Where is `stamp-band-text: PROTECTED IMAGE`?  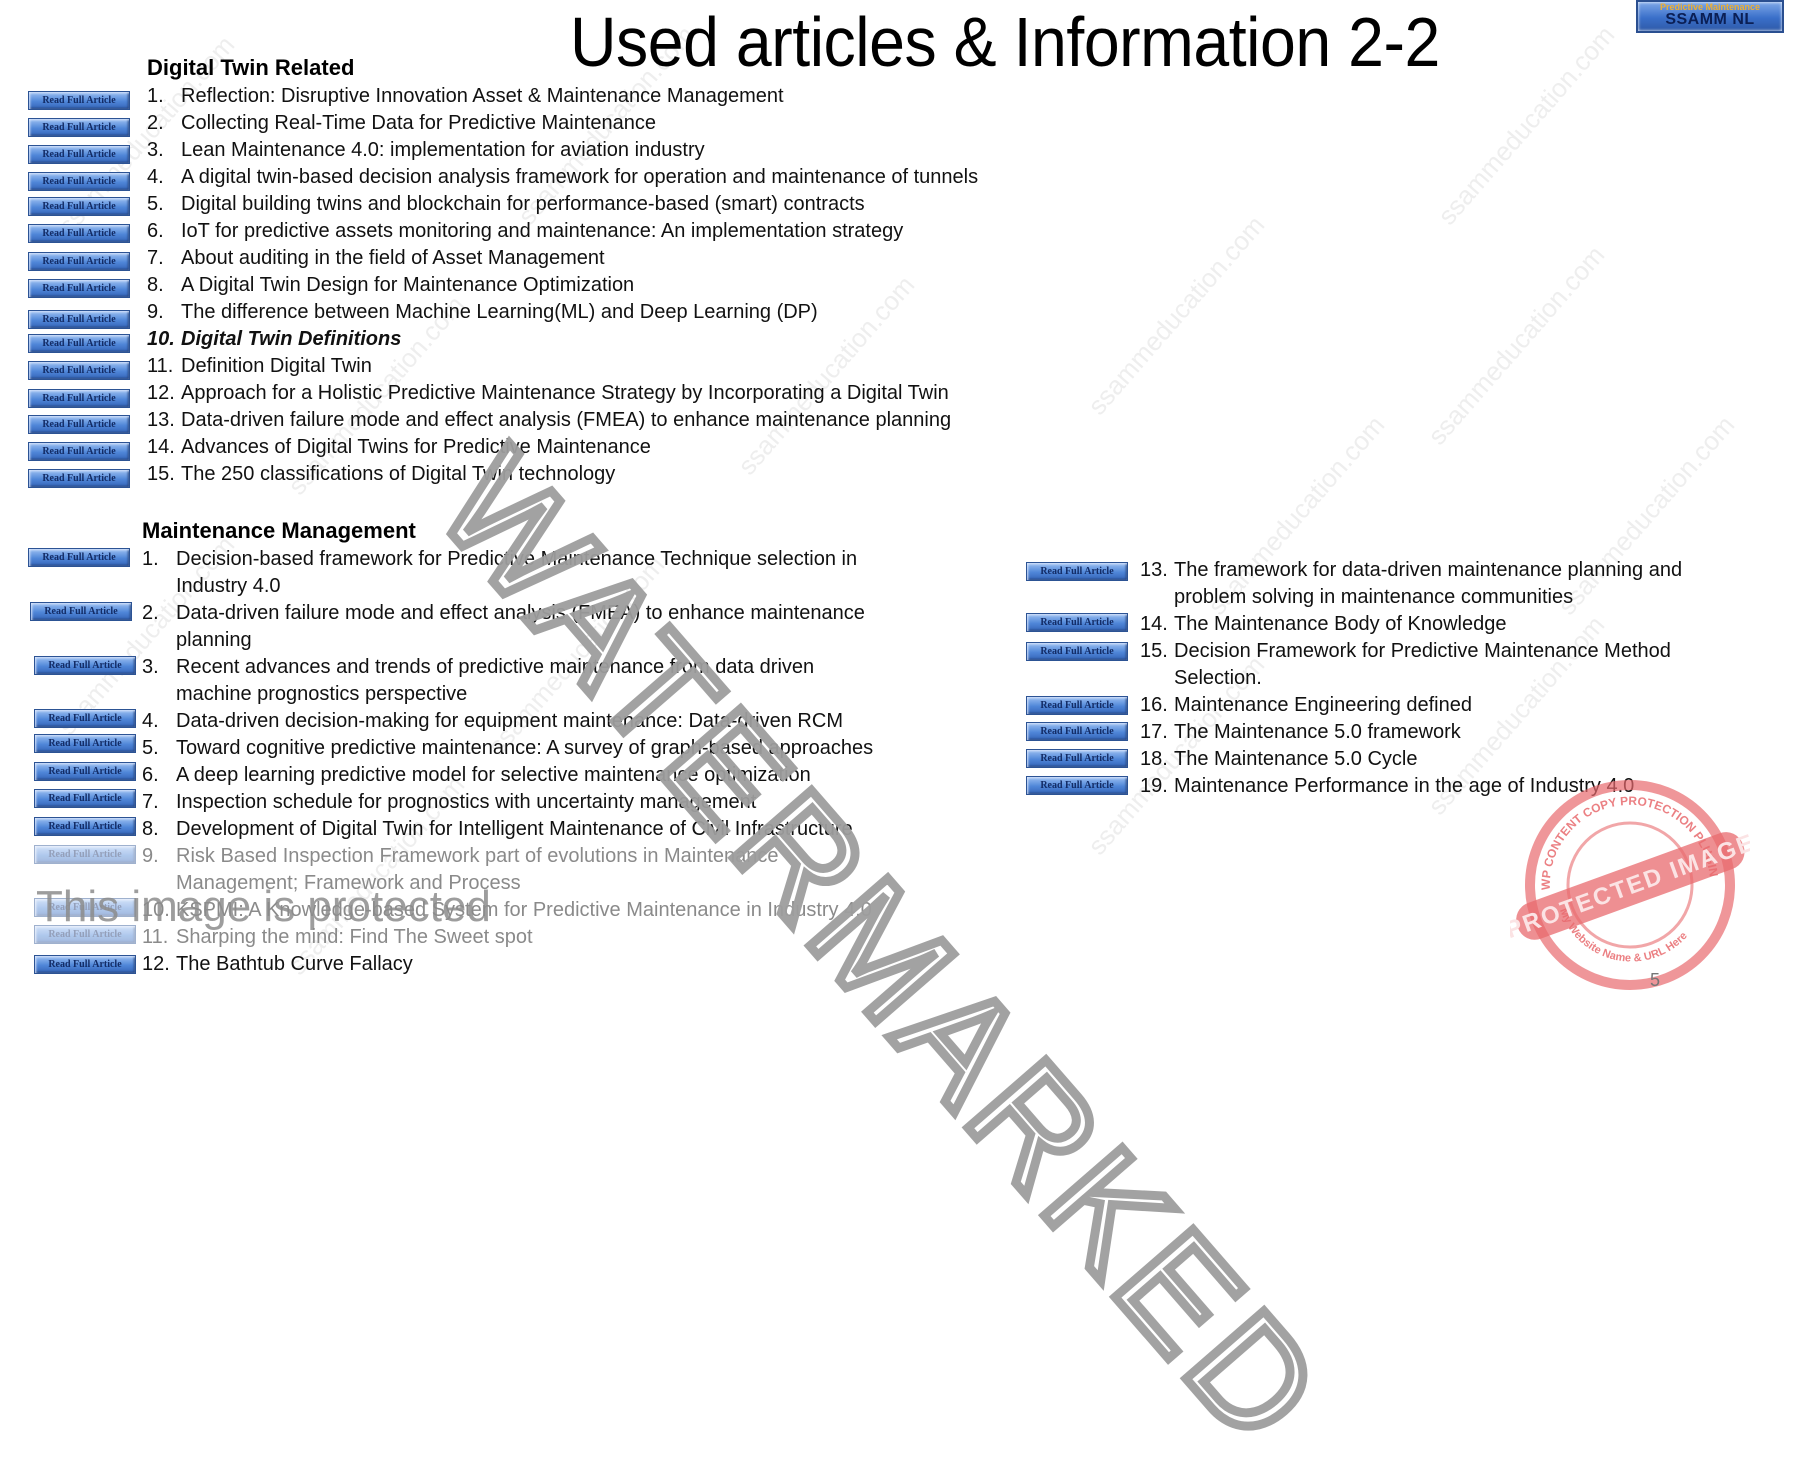 stamp-band-text: PROTECTED IMAGE is located at coordinates (1630, 886).